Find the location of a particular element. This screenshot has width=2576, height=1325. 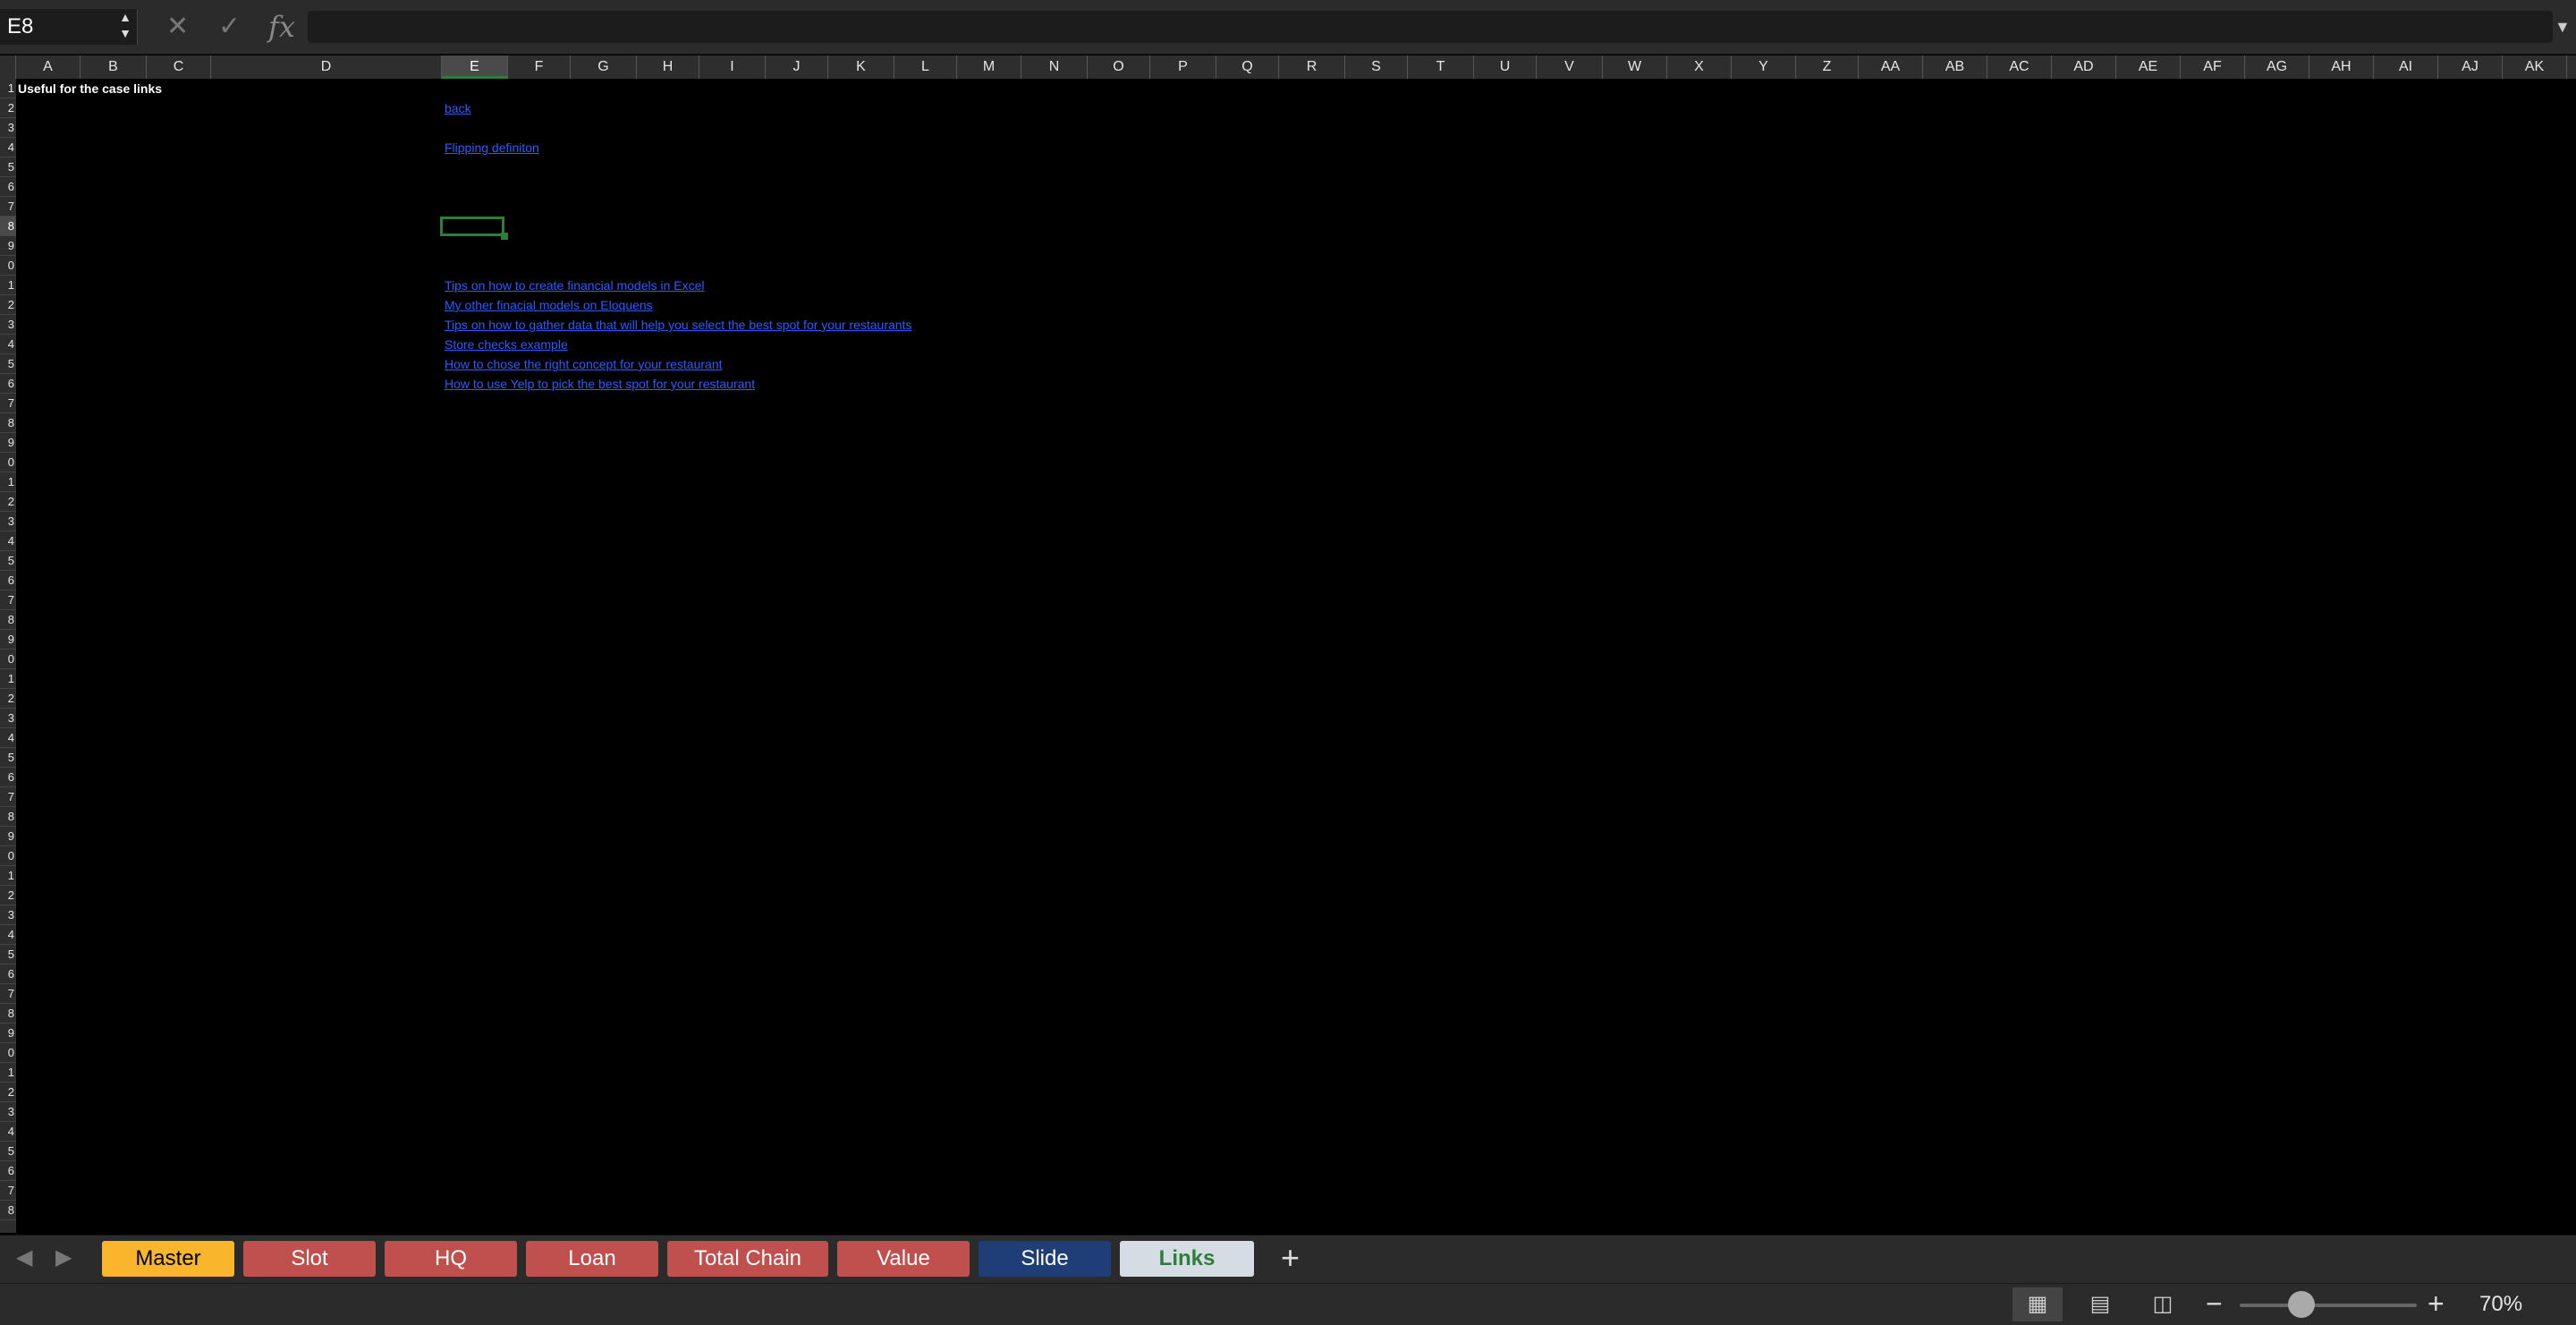

stepper-icon: ▲ ▼ is located at coordinates (125, 27).